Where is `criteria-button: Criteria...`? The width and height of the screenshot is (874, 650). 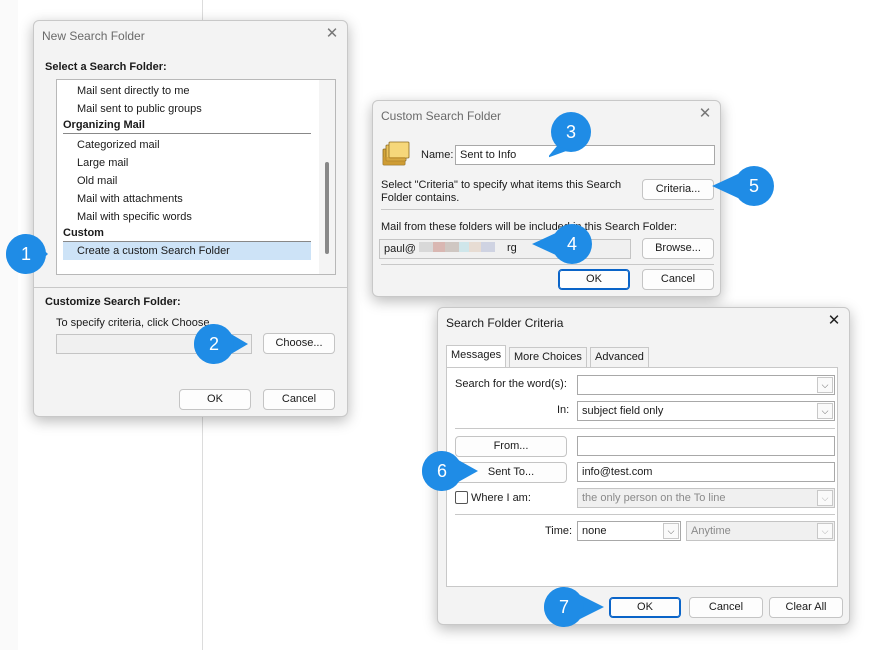 criteria-button: Criteria... is located at coordinates (678, 189).